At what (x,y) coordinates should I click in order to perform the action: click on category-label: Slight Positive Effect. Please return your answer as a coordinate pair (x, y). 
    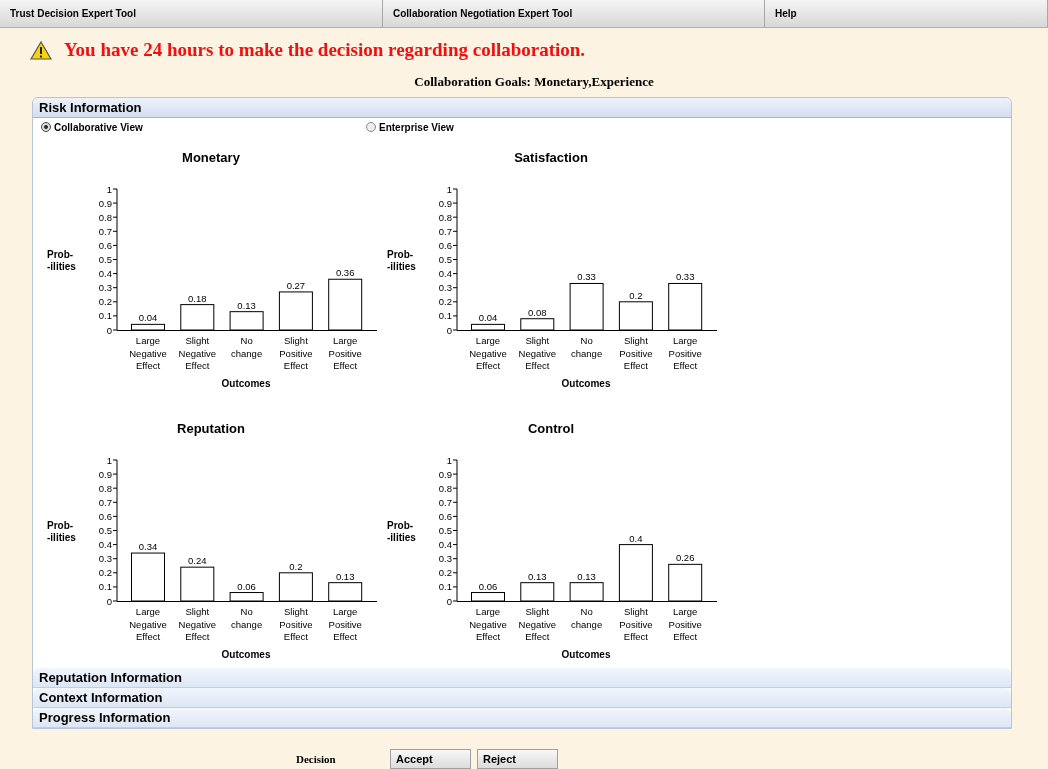
    Looking at the image, I should click on (636, 353).